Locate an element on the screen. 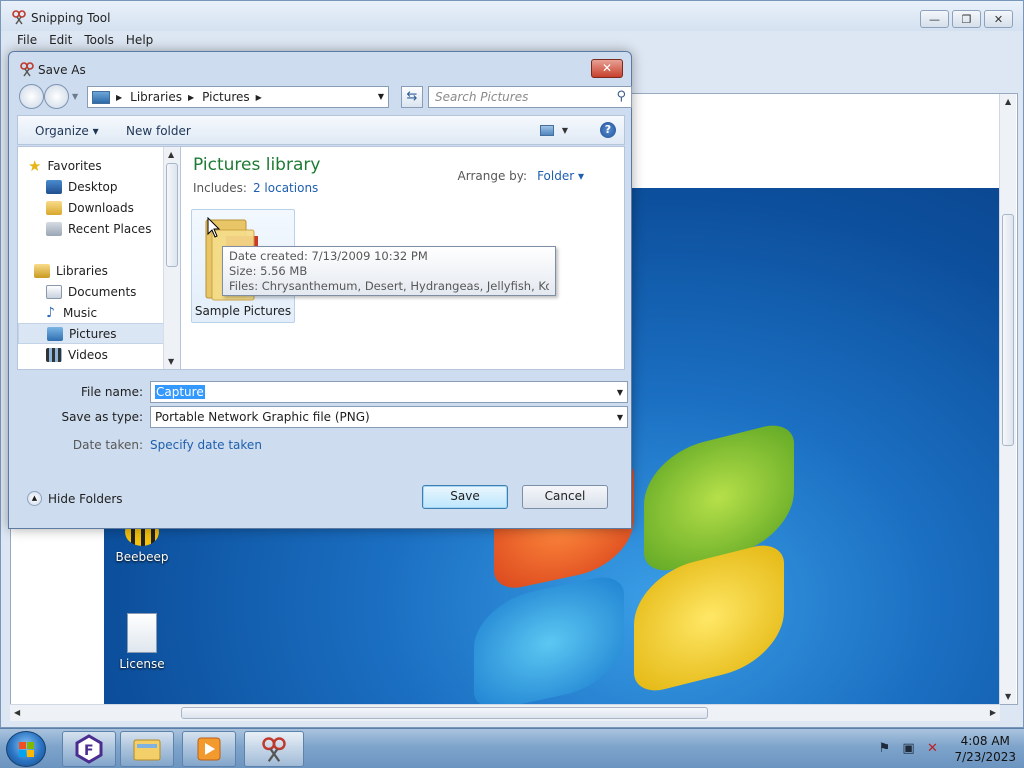 The image size is (1024, 768). save-type-select: Portable Network Graphic file (PNG) ▼ is located at coordinates (389, 417).